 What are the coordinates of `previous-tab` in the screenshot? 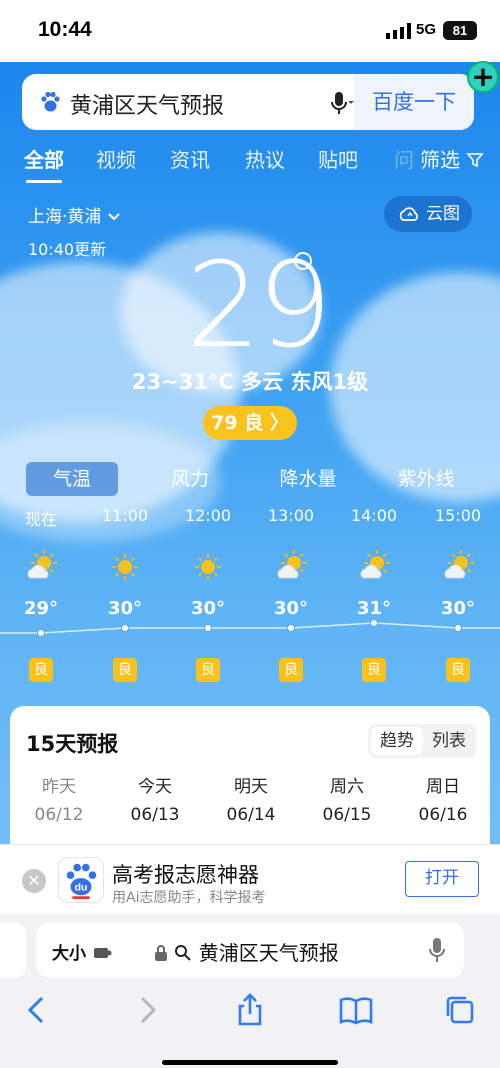 It's located at (13, 950).